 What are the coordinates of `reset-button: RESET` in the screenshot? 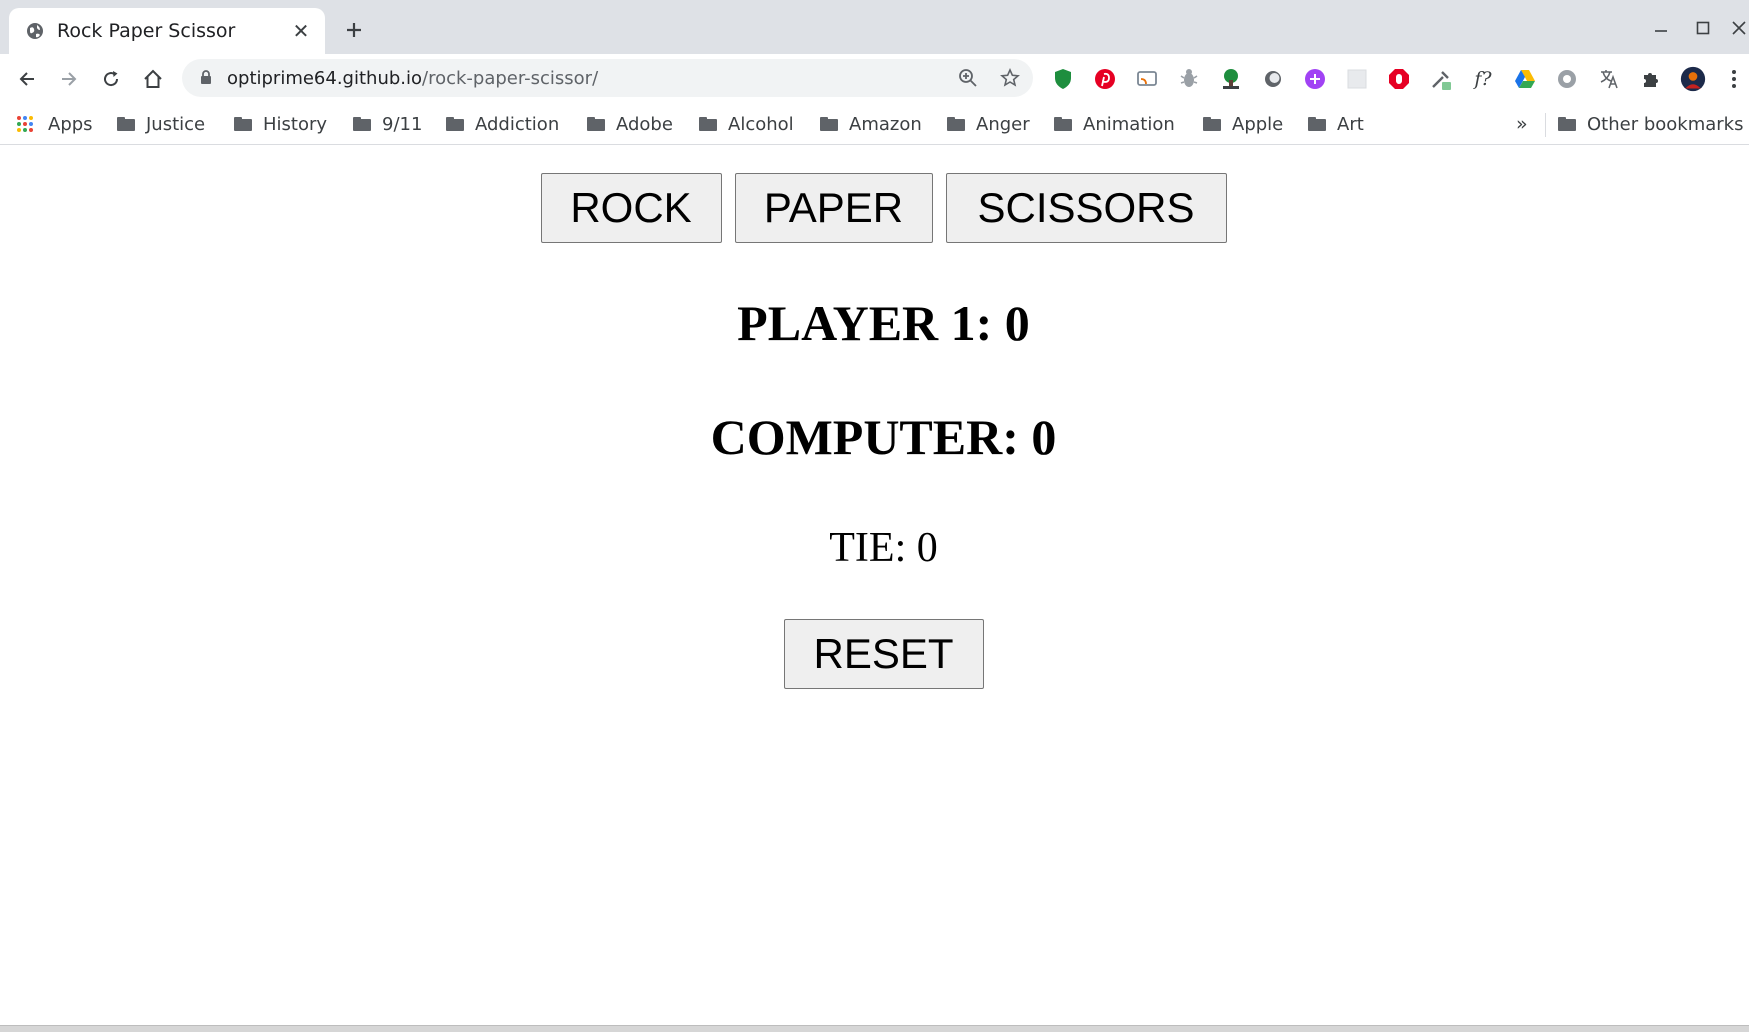 It's located at (883, 654).